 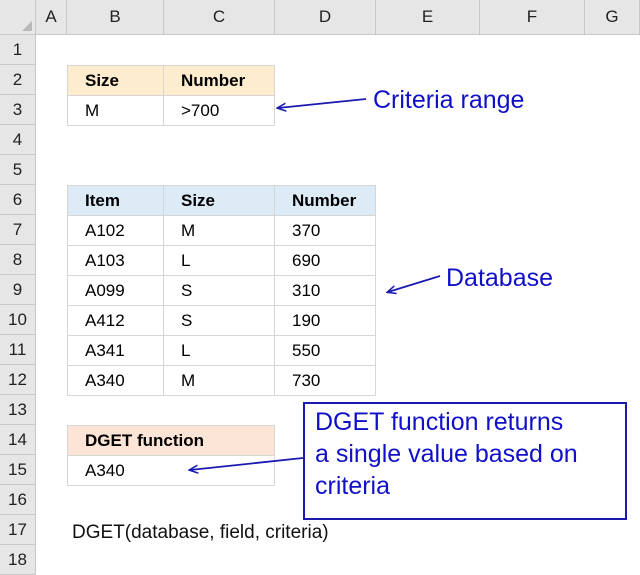 I want to click on criteria-arrow, so click(x=322, y=103).